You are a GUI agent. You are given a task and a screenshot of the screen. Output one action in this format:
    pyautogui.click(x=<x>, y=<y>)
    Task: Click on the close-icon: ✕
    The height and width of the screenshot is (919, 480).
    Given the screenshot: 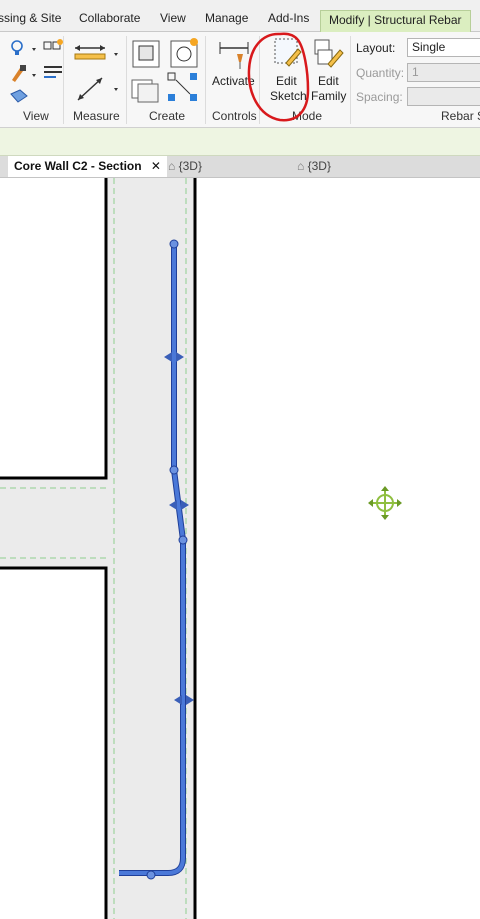 What is the action you would take?
    pyautogui.click(x=156, y=166)
    